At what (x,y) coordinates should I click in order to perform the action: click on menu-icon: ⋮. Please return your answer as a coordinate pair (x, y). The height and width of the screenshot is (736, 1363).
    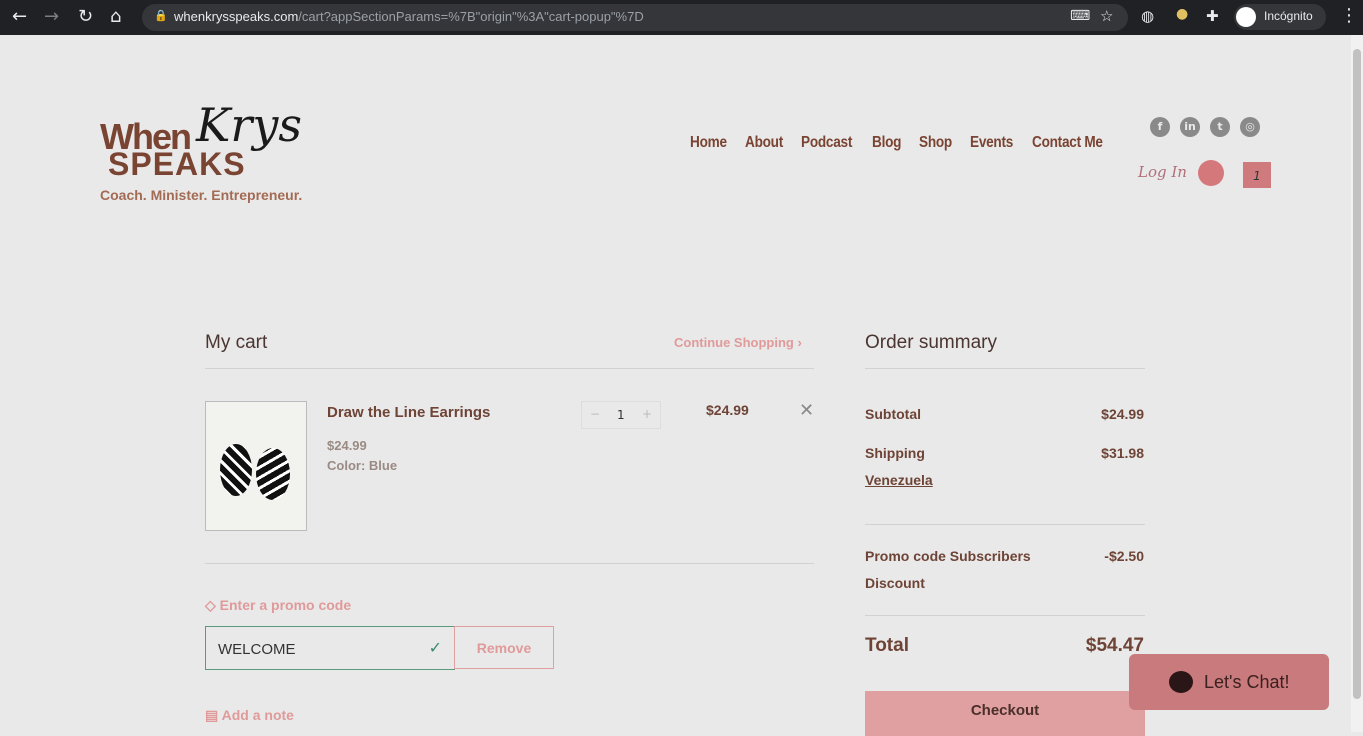
    Looking at the image, I should click on (1349, 15).